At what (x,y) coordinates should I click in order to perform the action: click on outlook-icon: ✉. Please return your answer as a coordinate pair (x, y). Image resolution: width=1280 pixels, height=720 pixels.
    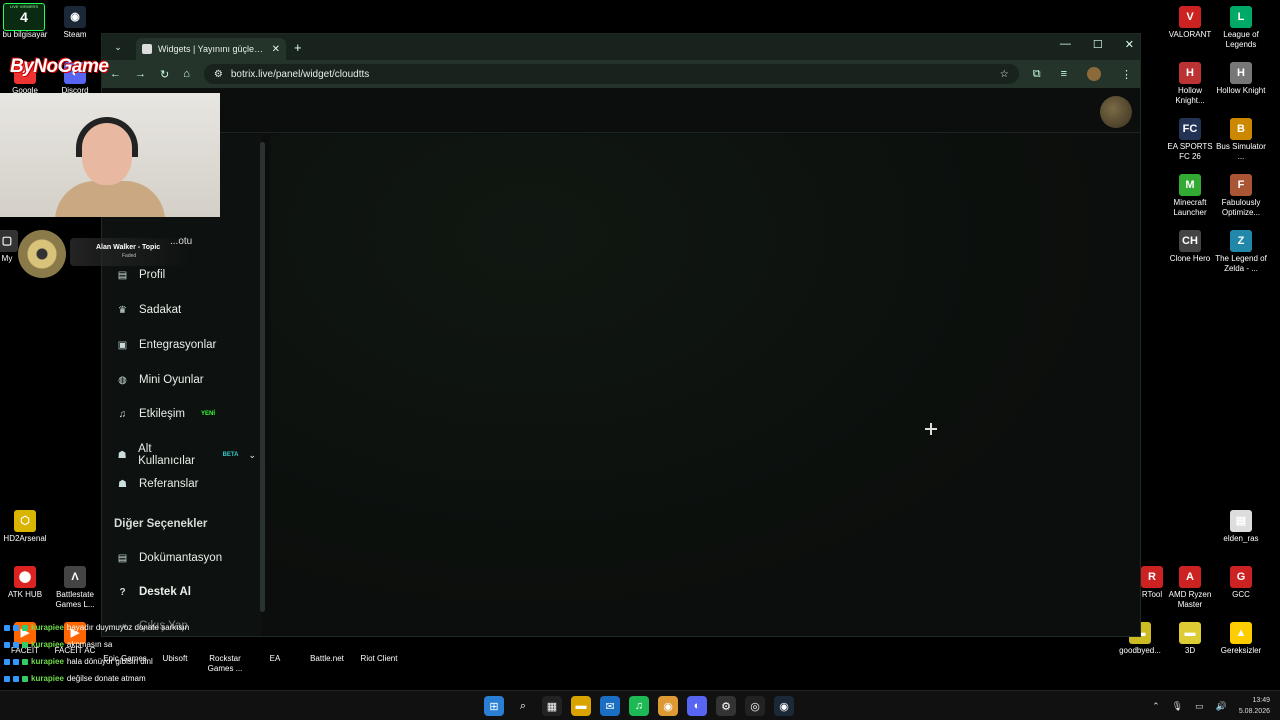
    Looking at the image, I should click on (610, 706).